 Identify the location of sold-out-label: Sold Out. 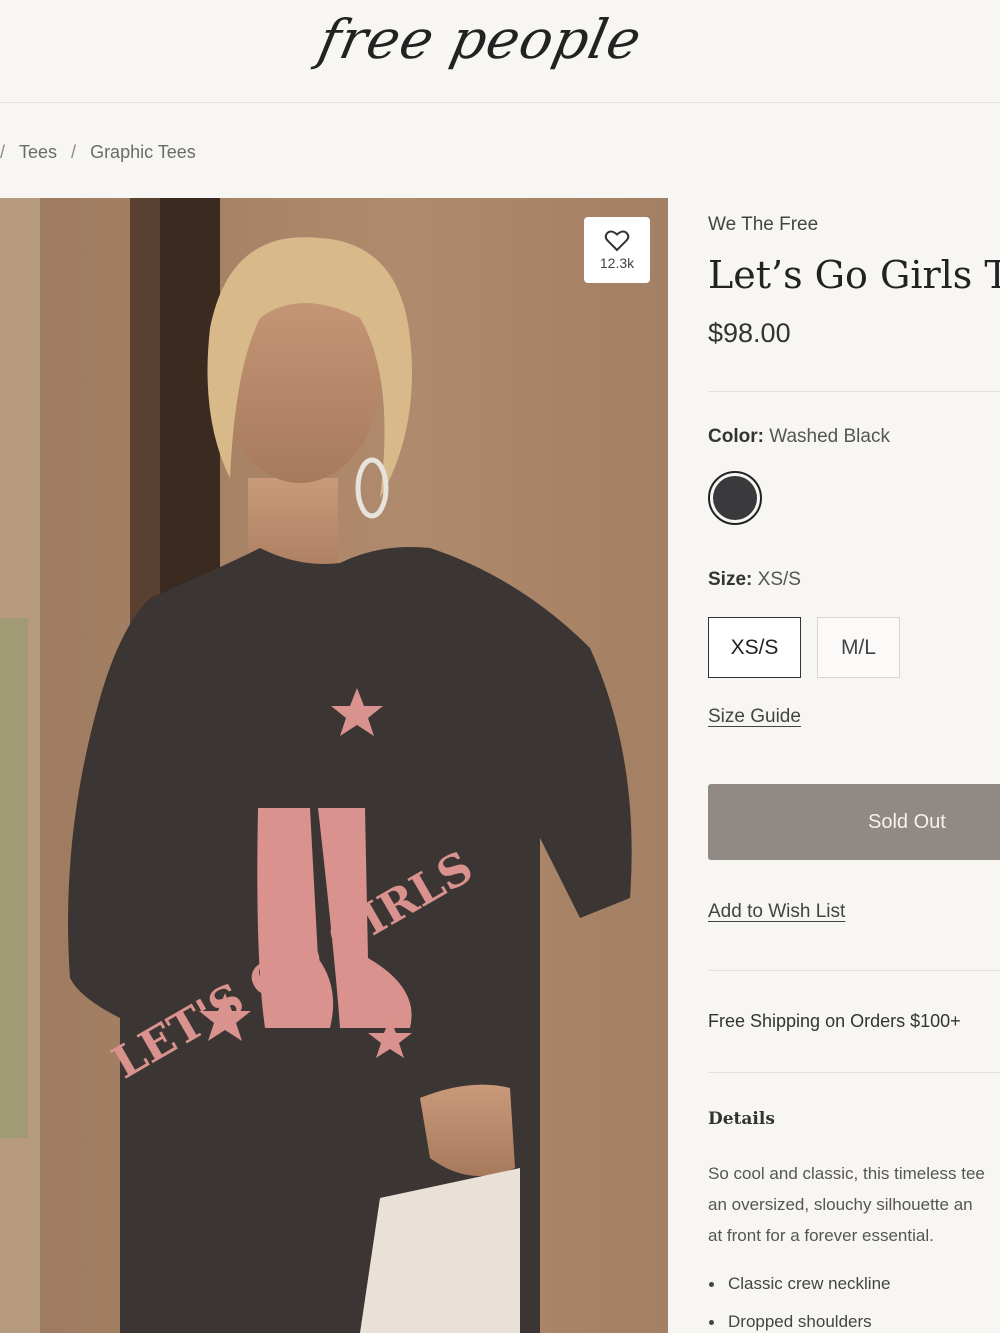
(907, 821).